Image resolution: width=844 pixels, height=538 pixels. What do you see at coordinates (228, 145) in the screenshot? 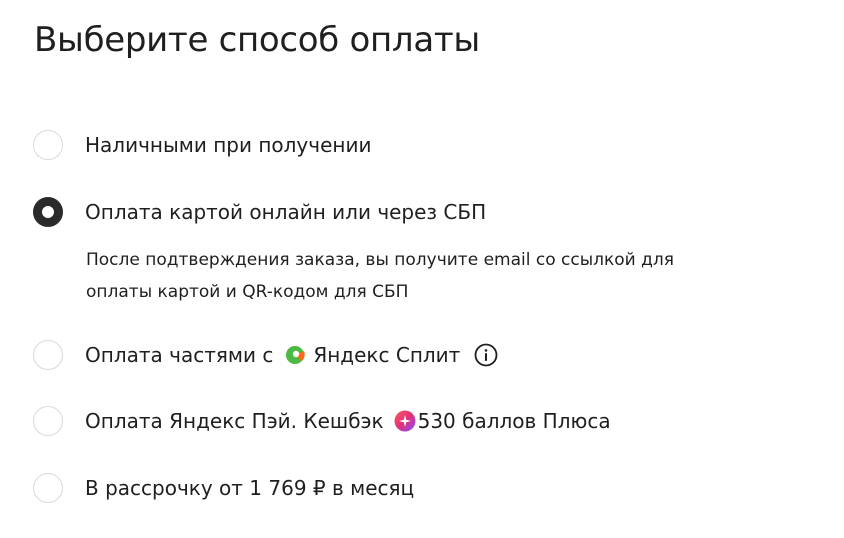
I see `payment-option-cash-label: Наличными при получении` at bounding box center [228, 145].